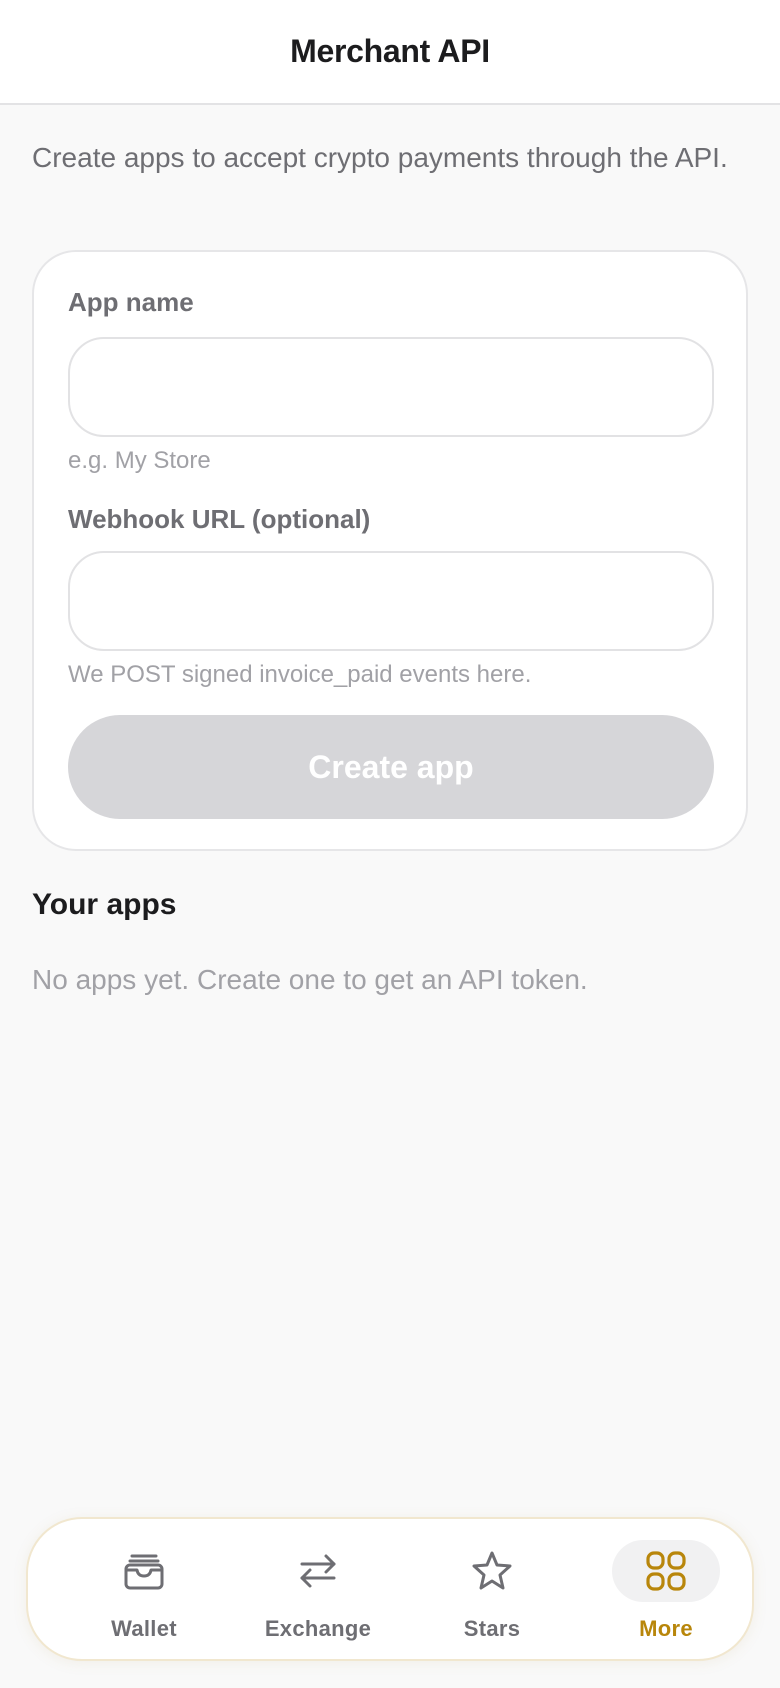 Image resolution: width=780 pixels, height=1688 pixels. What do you see at coordinates (144, 1628) in the screenshot?
I see `tab-wallet-label: Wallet` at bounding box center [144, 1628].